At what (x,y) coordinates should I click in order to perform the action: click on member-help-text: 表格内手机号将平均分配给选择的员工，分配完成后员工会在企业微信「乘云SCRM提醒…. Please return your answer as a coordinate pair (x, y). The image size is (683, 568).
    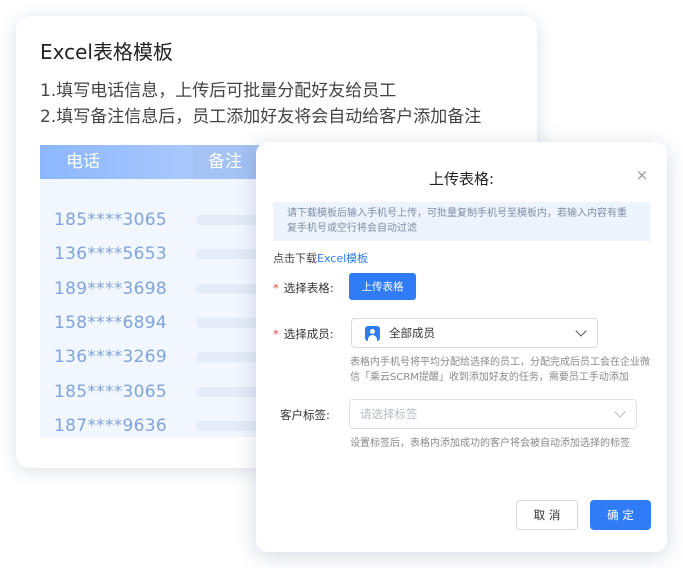
    Looking at the image, I should click on (500, 370).